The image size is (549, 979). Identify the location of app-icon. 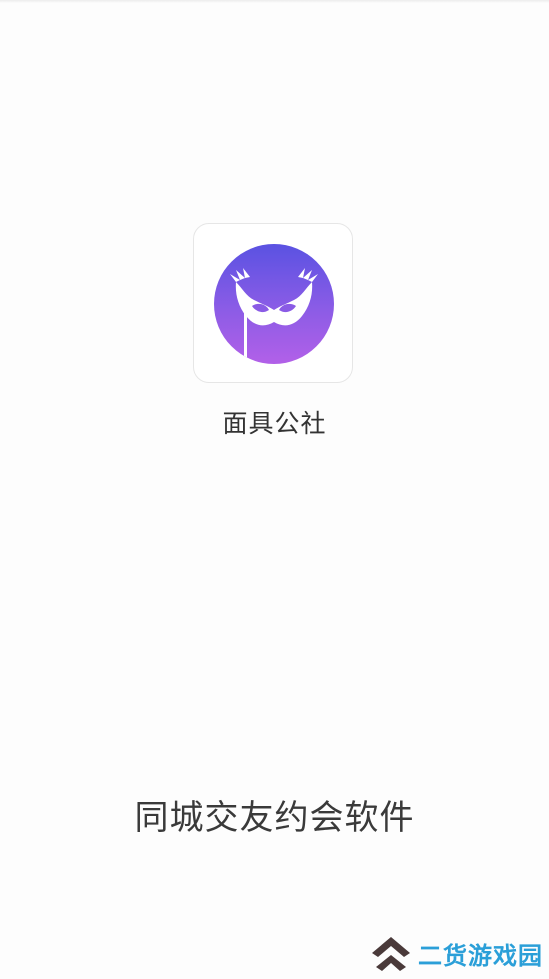
(273, 303).